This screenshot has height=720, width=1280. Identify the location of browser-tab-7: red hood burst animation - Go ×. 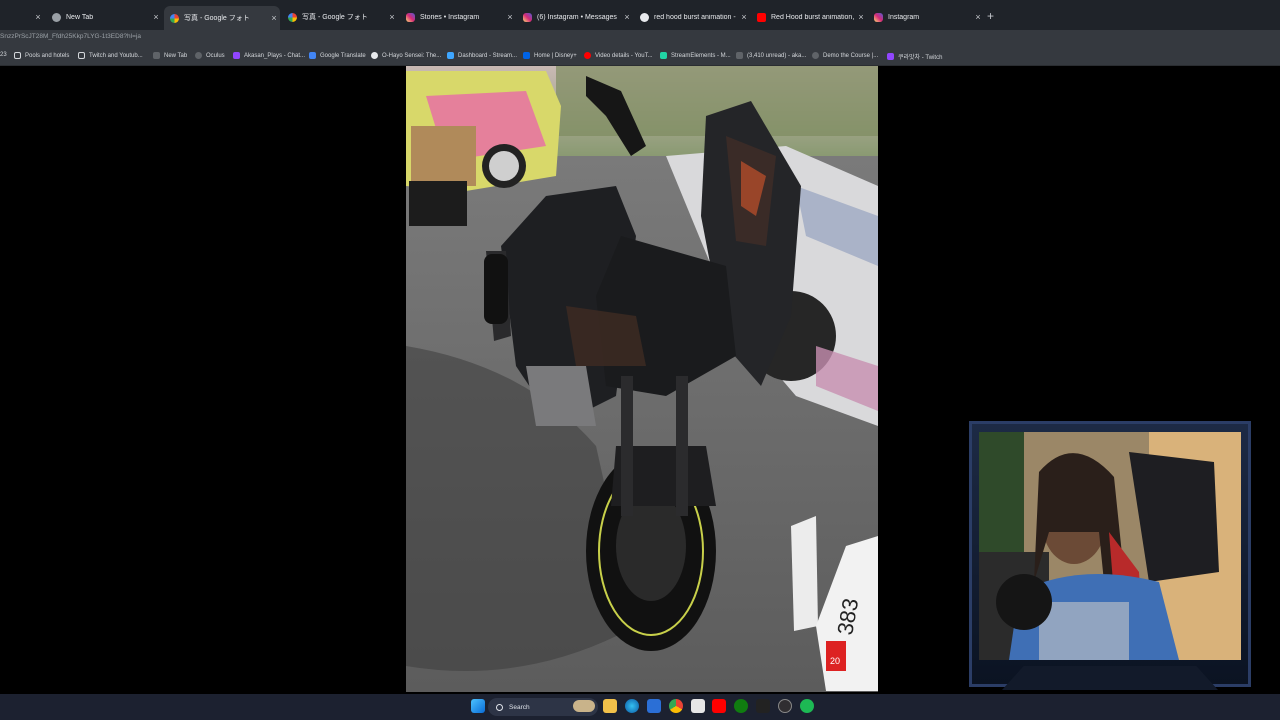
(692, 17).